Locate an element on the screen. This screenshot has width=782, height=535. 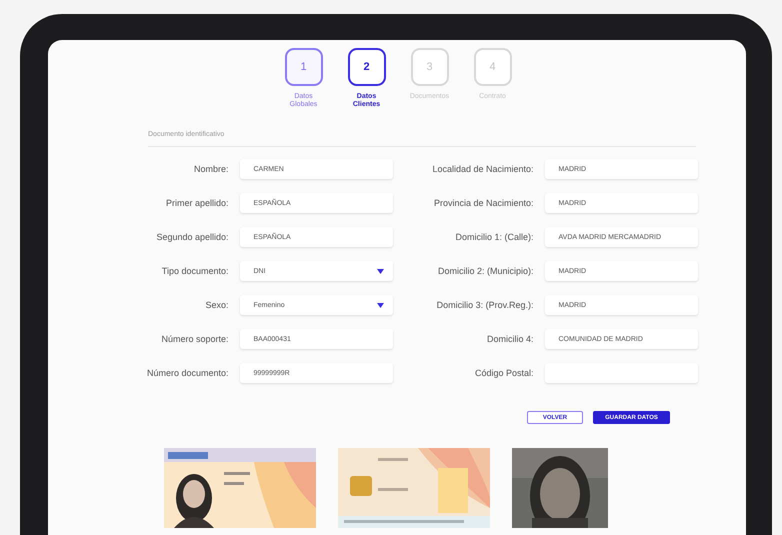
field-label: Domicilio 2: (Municipio): is located at coordinates (485, 271).